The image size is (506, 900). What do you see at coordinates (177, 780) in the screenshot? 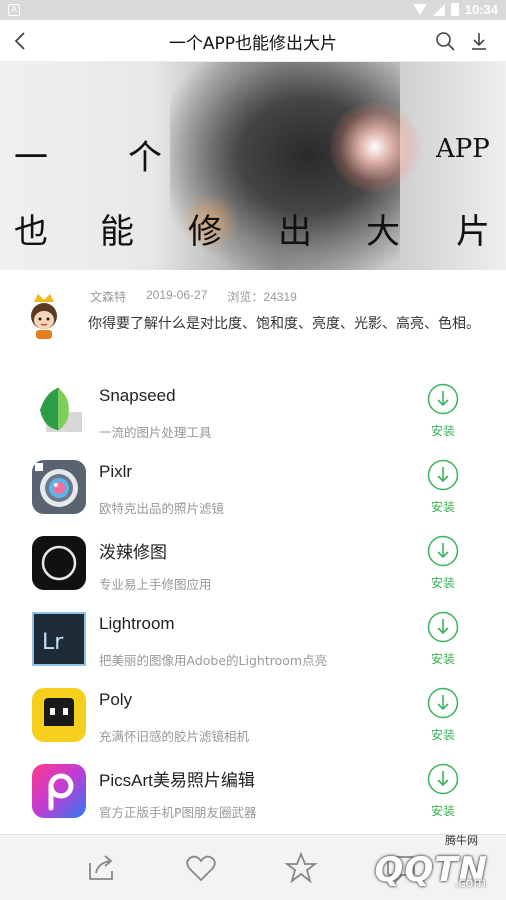
I see `app-name: PicsArt美易照片编辑` at bounding box center [177, 780].